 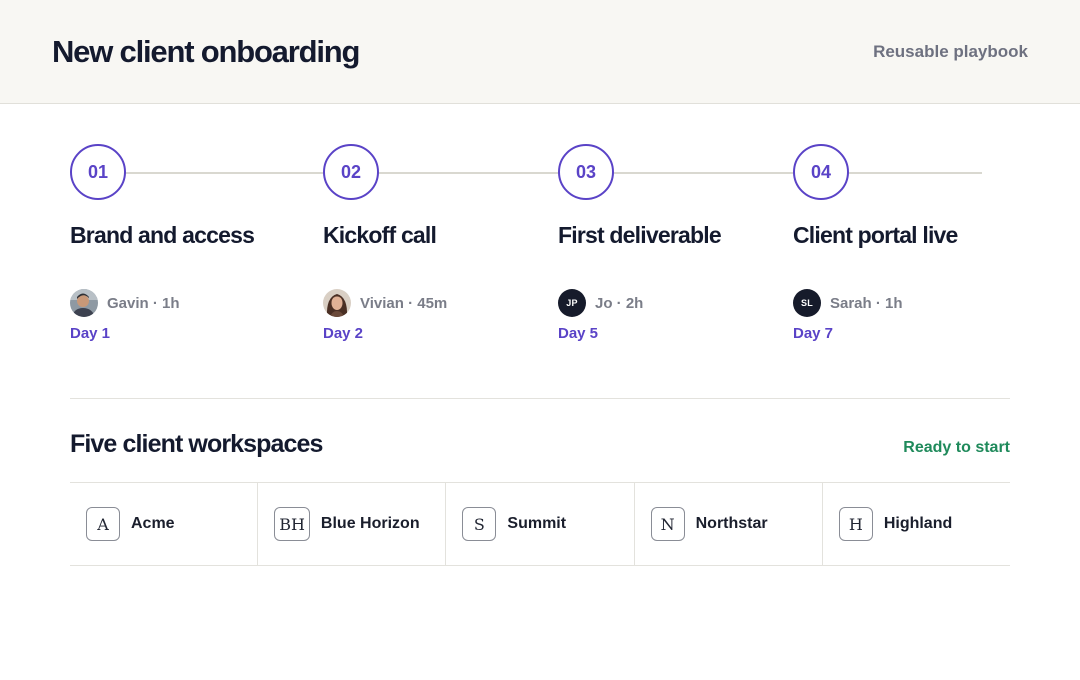 I want to click on ready-status-label: Ready to start, so click(x=956, y=447).